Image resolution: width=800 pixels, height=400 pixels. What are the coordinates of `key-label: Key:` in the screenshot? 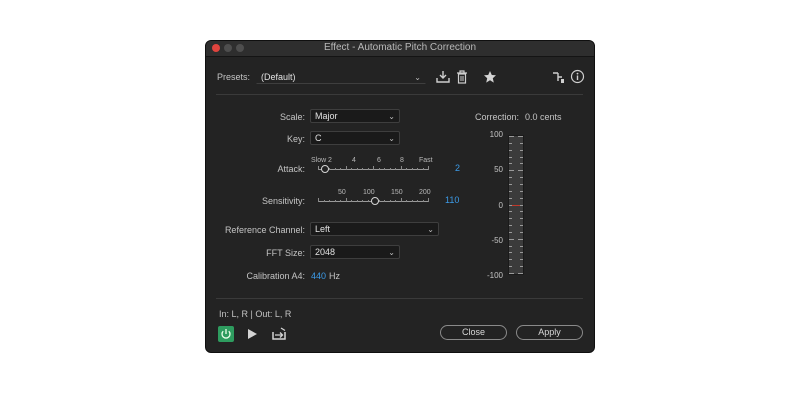 It's located at (295, 139).